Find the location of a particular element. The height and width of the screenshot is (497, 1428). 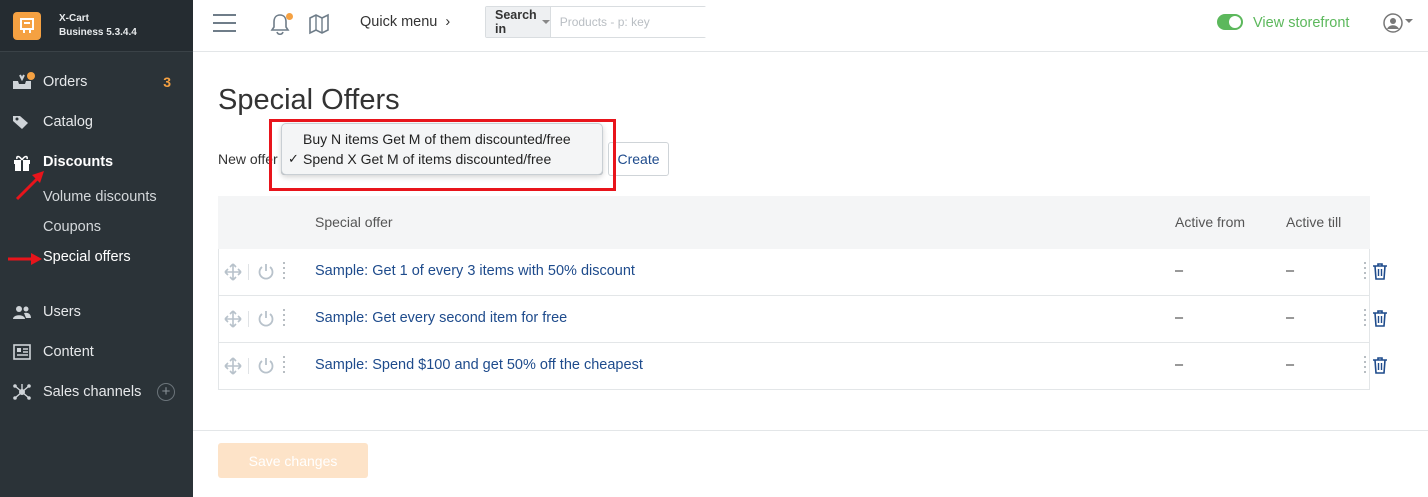

top-bar: Quick menu › Search in View storefront is located at coordinates (810, 26).